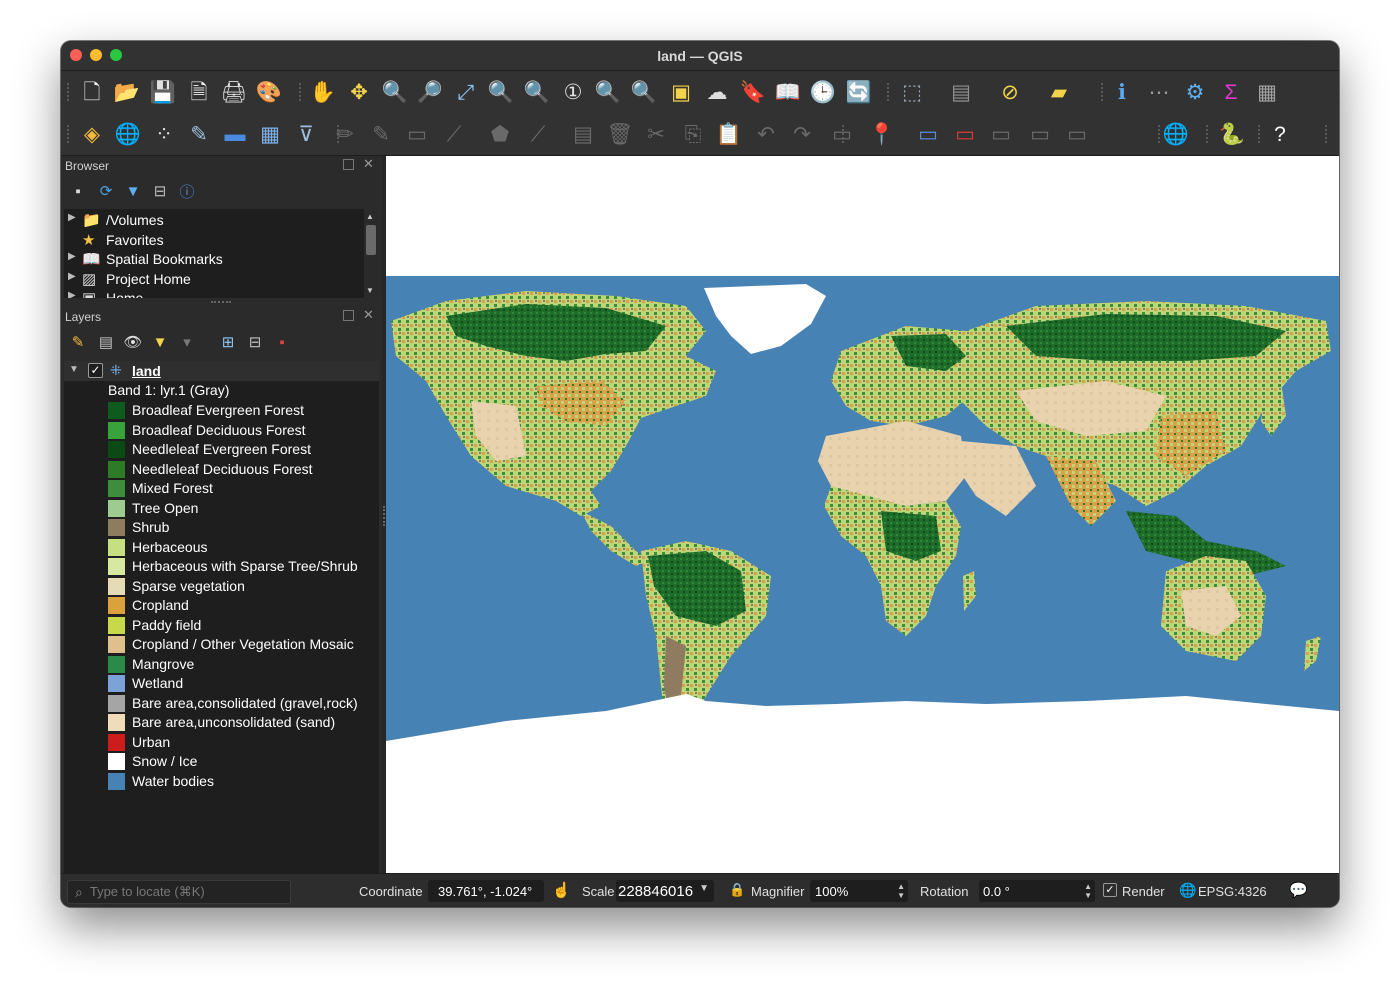 Image resolution: width=1400 pixels, height=987 pixels. I want to click on crs-globe-icon: 🌐, so click(1187, 890).